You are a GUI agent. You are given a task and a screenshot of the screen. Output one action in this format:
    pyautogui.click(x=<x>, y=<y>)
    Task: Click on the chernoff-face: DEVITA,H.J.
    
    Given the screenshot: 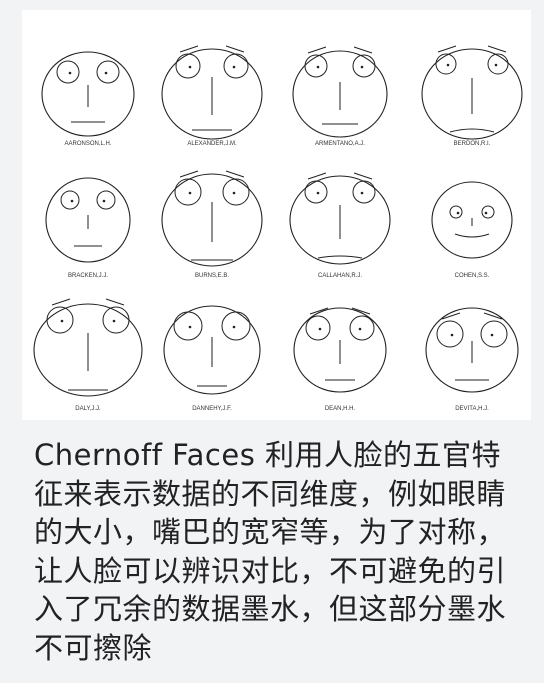 What is the action you would take?
    pyautogui.click(x=472, y=359)
    